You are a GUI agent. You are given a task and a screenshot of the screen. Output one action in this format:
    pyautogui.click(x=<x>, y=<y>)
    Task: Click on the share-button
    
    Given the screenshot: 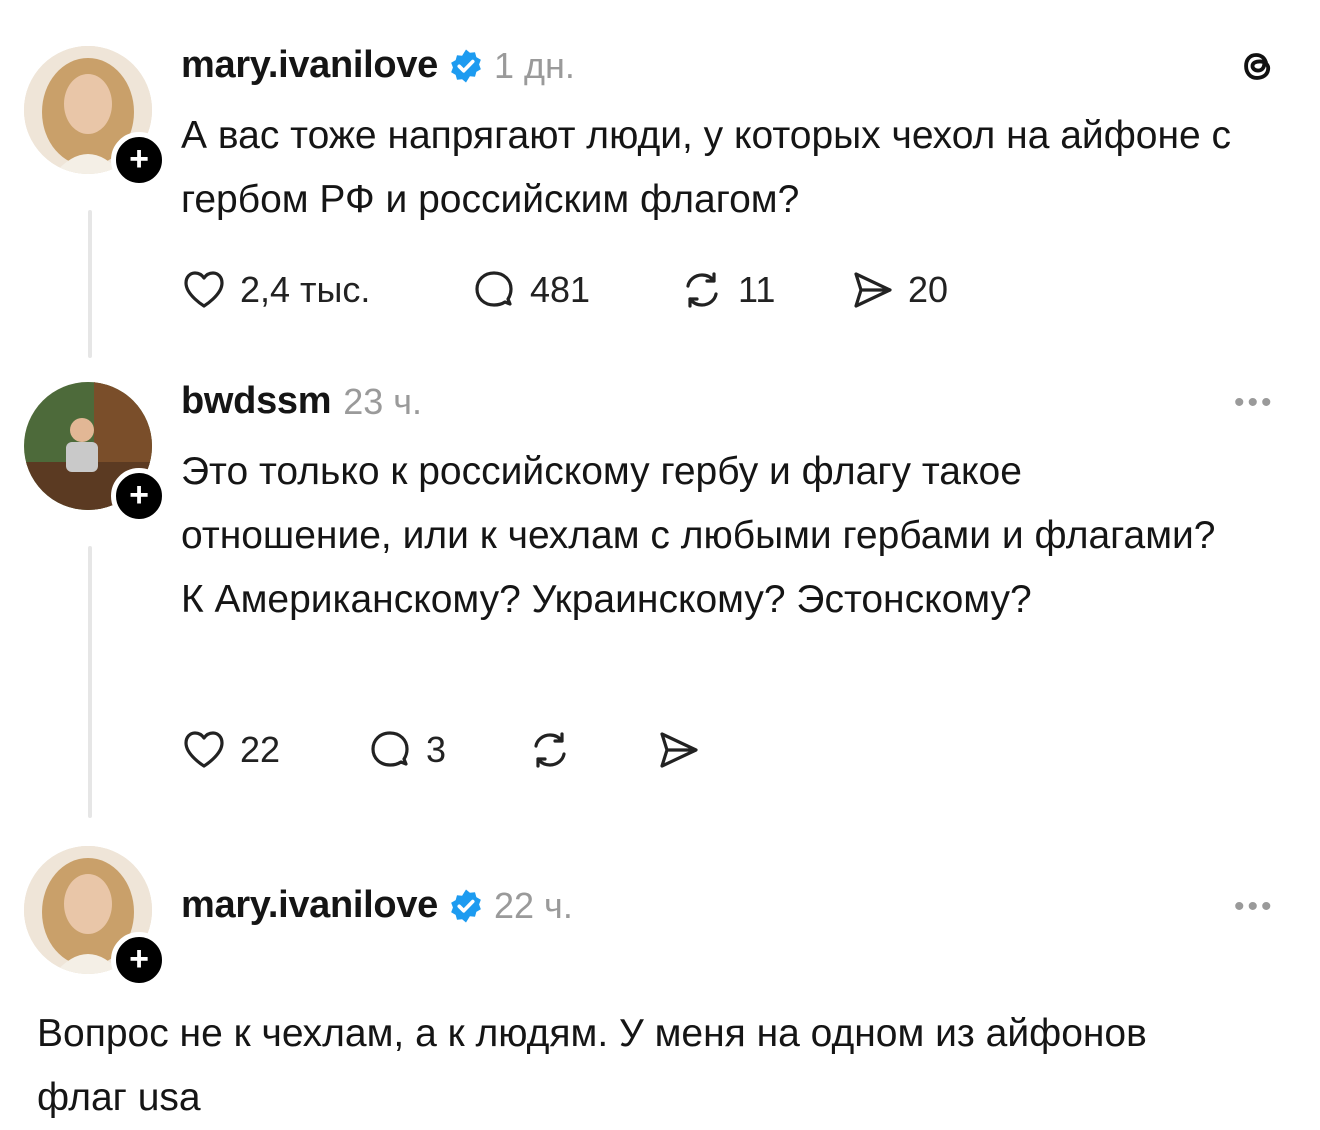 What is the action you would take?
    pyautogui.click(x=678, y=750)
    